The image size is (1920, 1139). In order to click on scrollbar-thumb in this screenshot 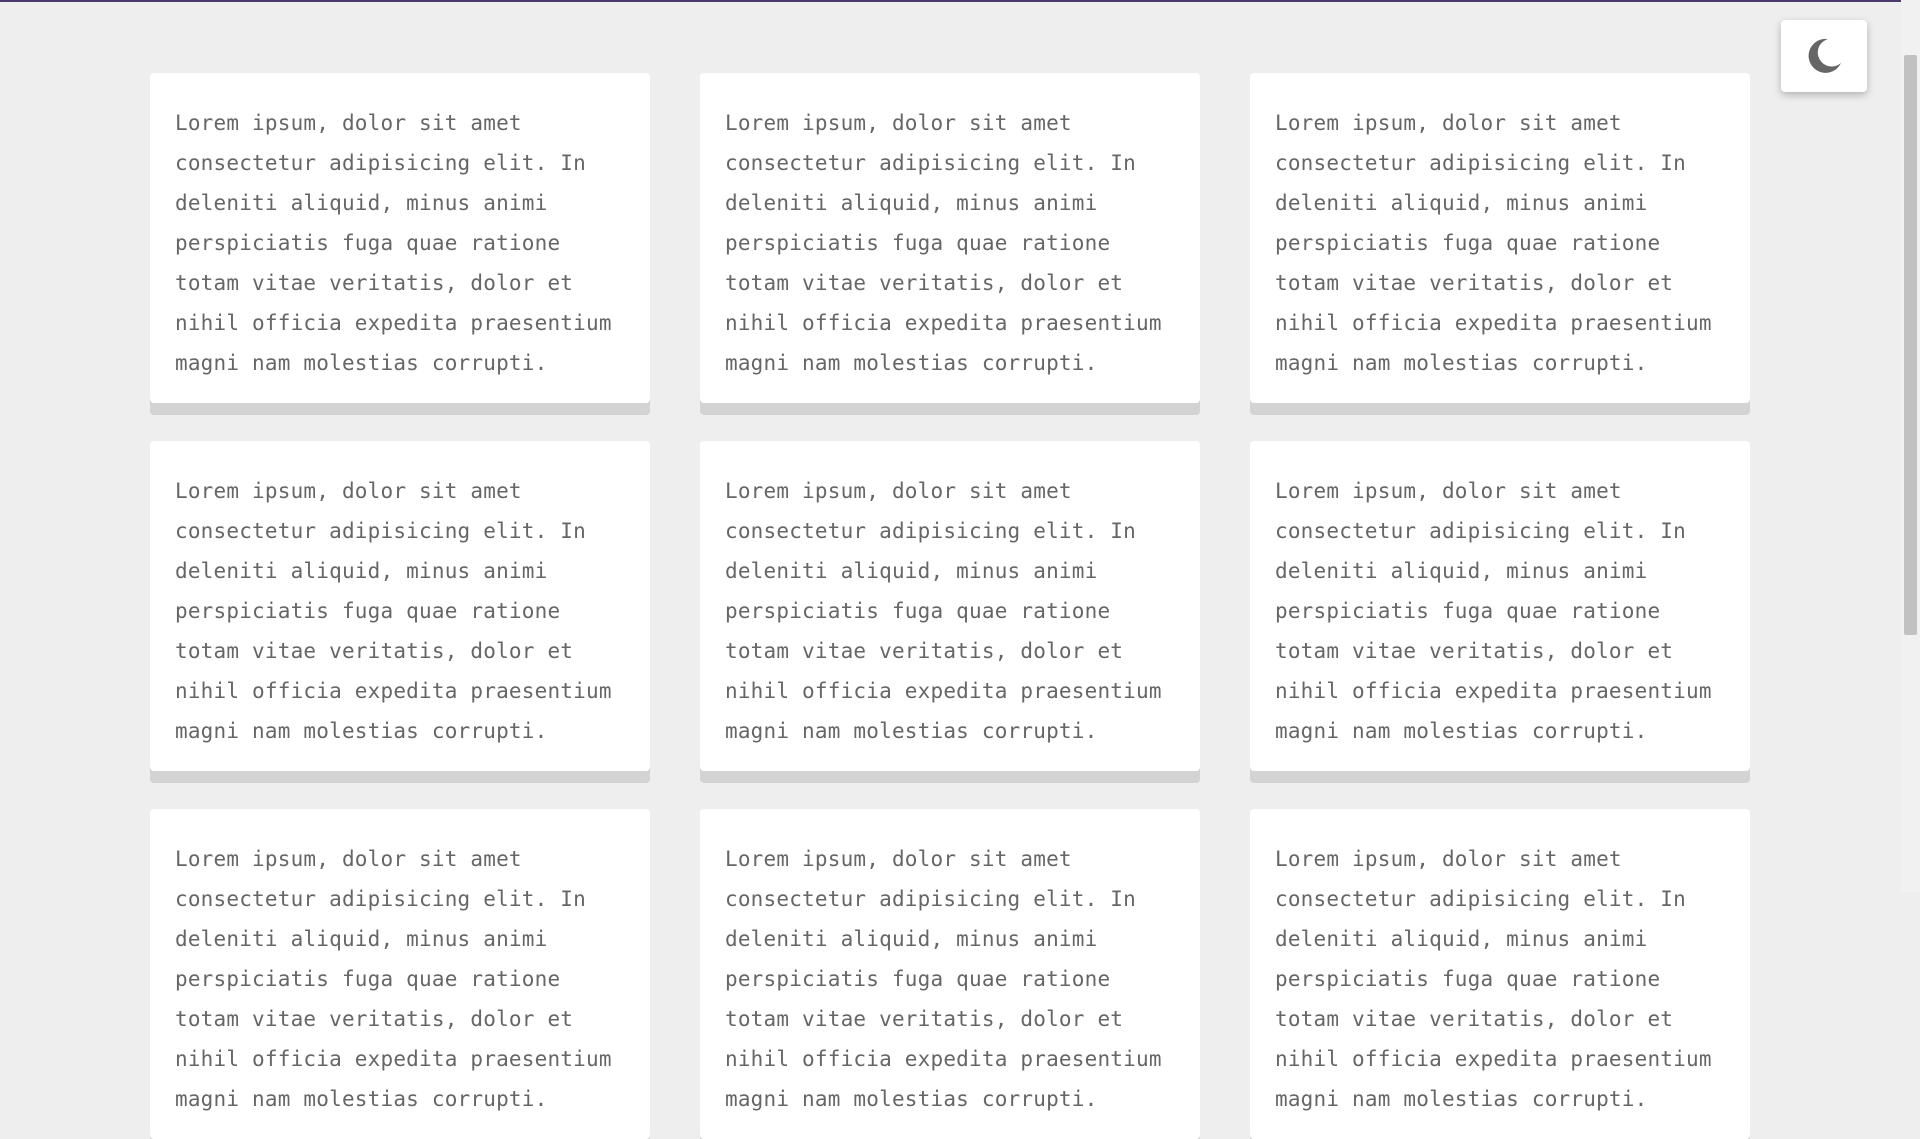, I will do `click(1910, 345)`.